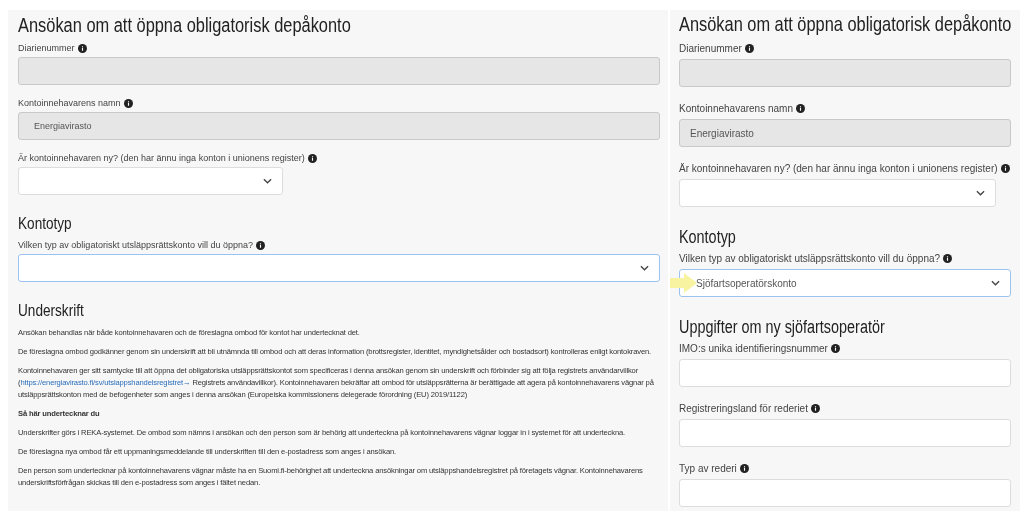 The image size is (1020, 511). What do you see at coordinates (708, 468) in the screenshot?
I see `field-label: Typ av rederi` at bounding box center [708, 468].